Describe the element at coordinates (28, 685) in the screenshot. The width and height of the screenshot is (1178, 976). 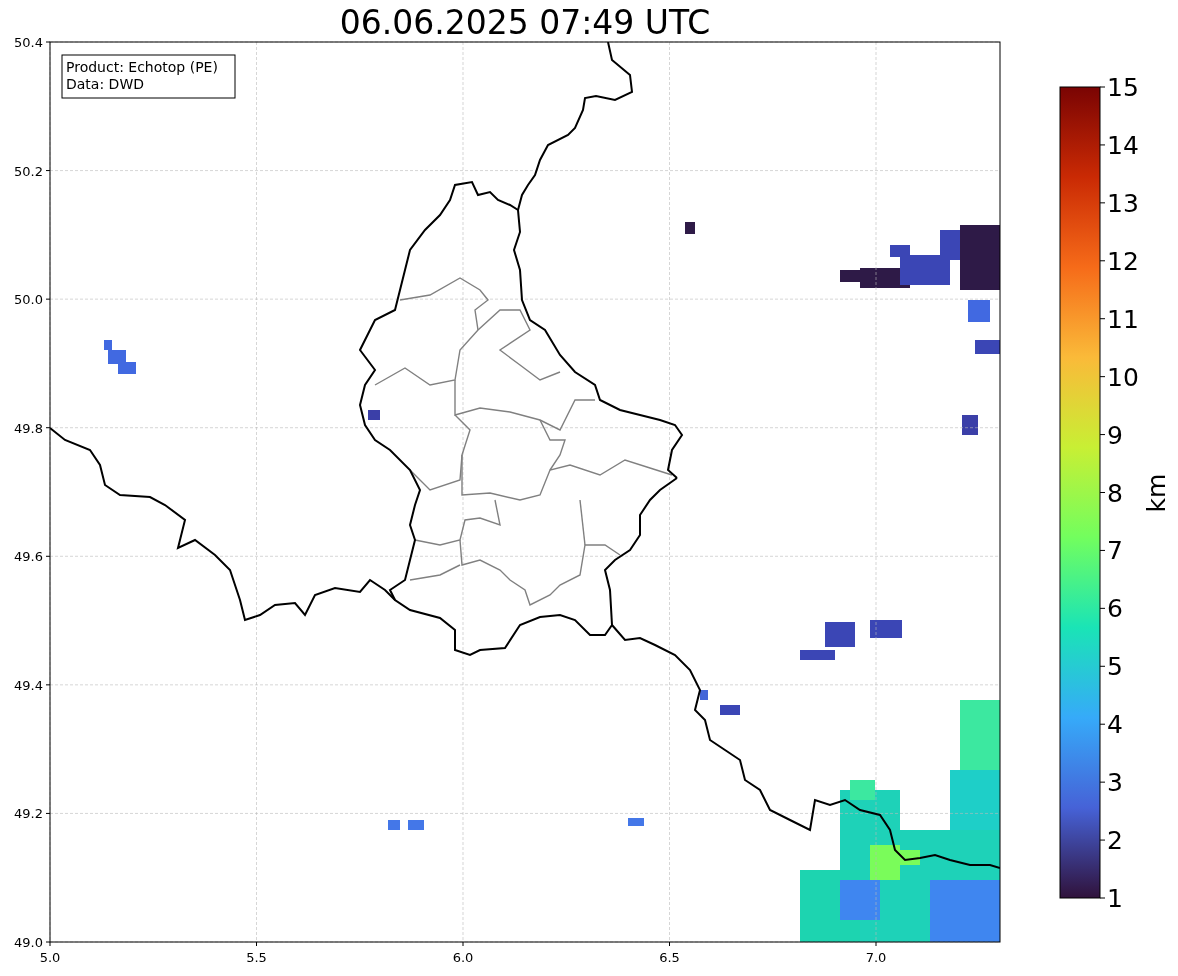
I see `y-tick-label: 49.4` at that location.